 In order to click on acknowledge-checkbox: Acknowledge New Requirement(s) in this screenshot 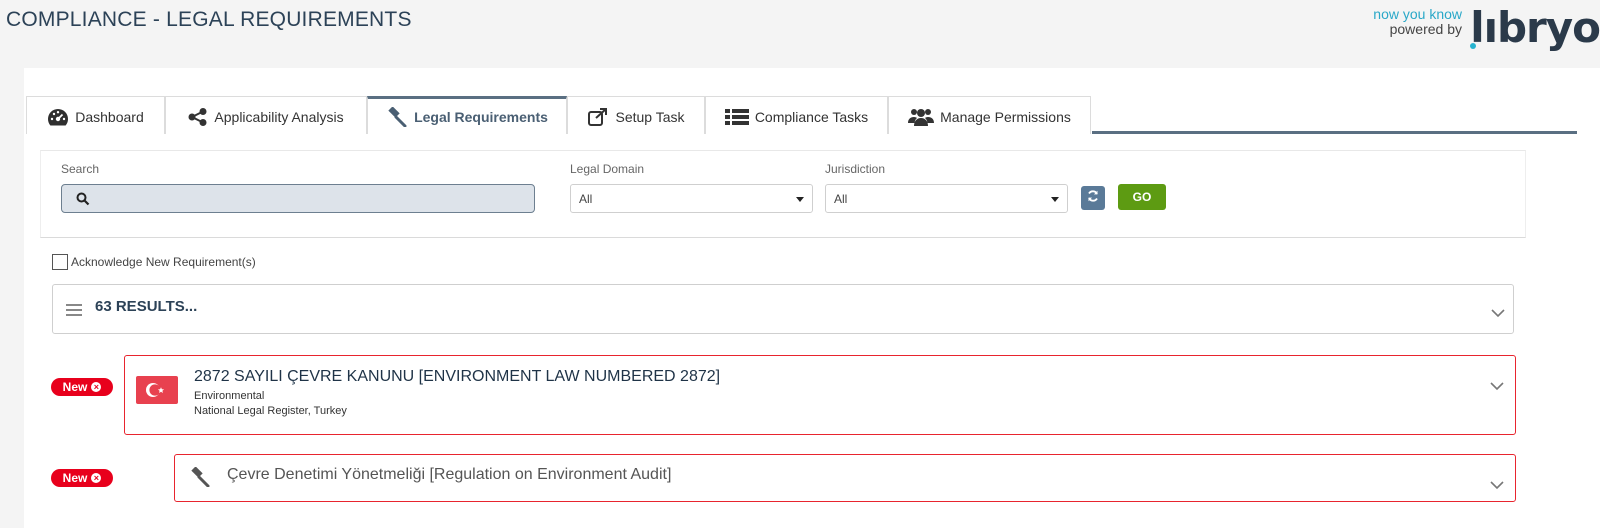, I will do `click(154, 262)`.